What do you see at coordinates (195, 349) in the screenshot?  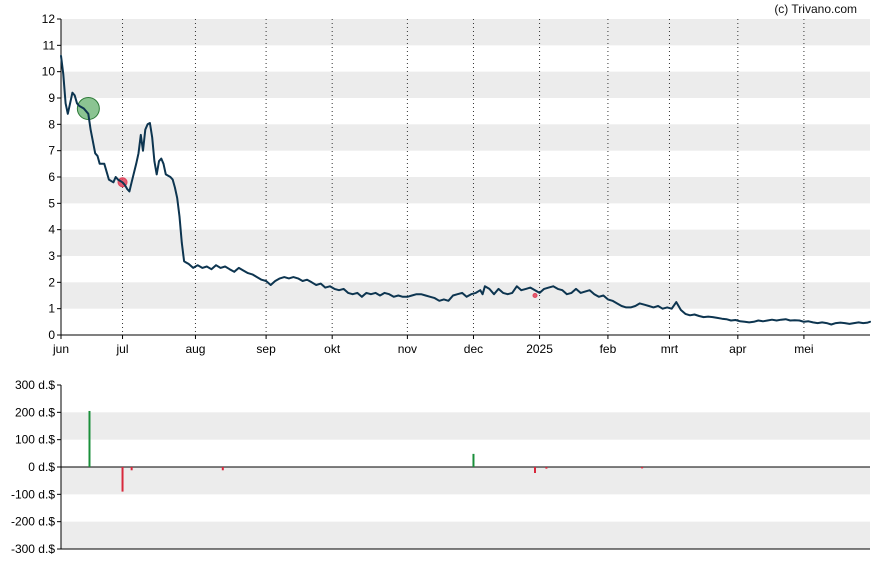 I see `month-tick-label: aug` at bounding box center [195, 349].